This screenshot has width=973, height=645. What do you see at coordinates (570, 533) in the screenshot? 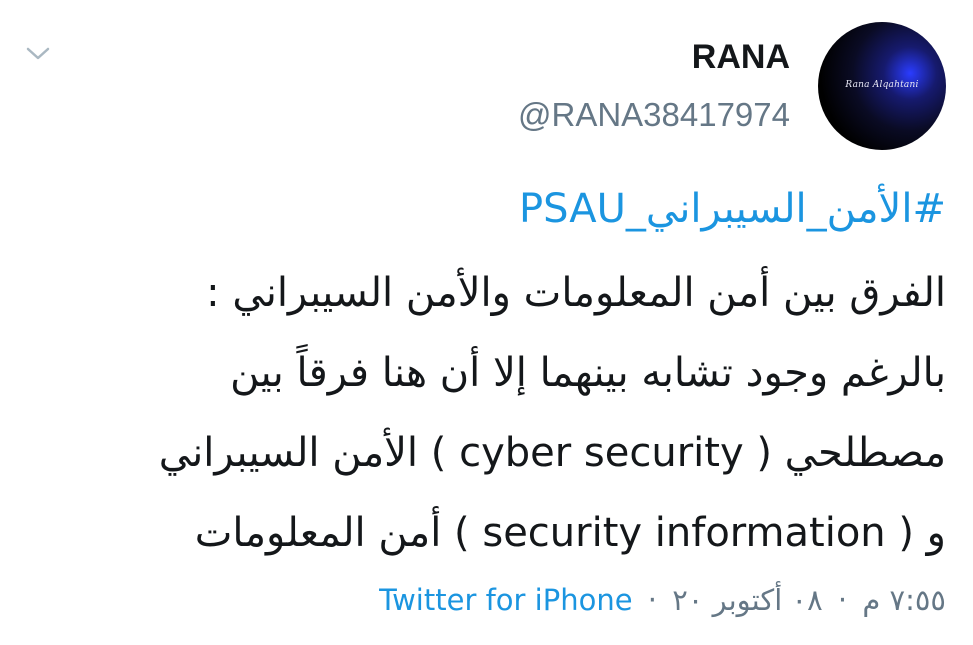
I see `tweet-text-line: و ( security information ) أمن المعلومات` at bounding box center [570, 533].